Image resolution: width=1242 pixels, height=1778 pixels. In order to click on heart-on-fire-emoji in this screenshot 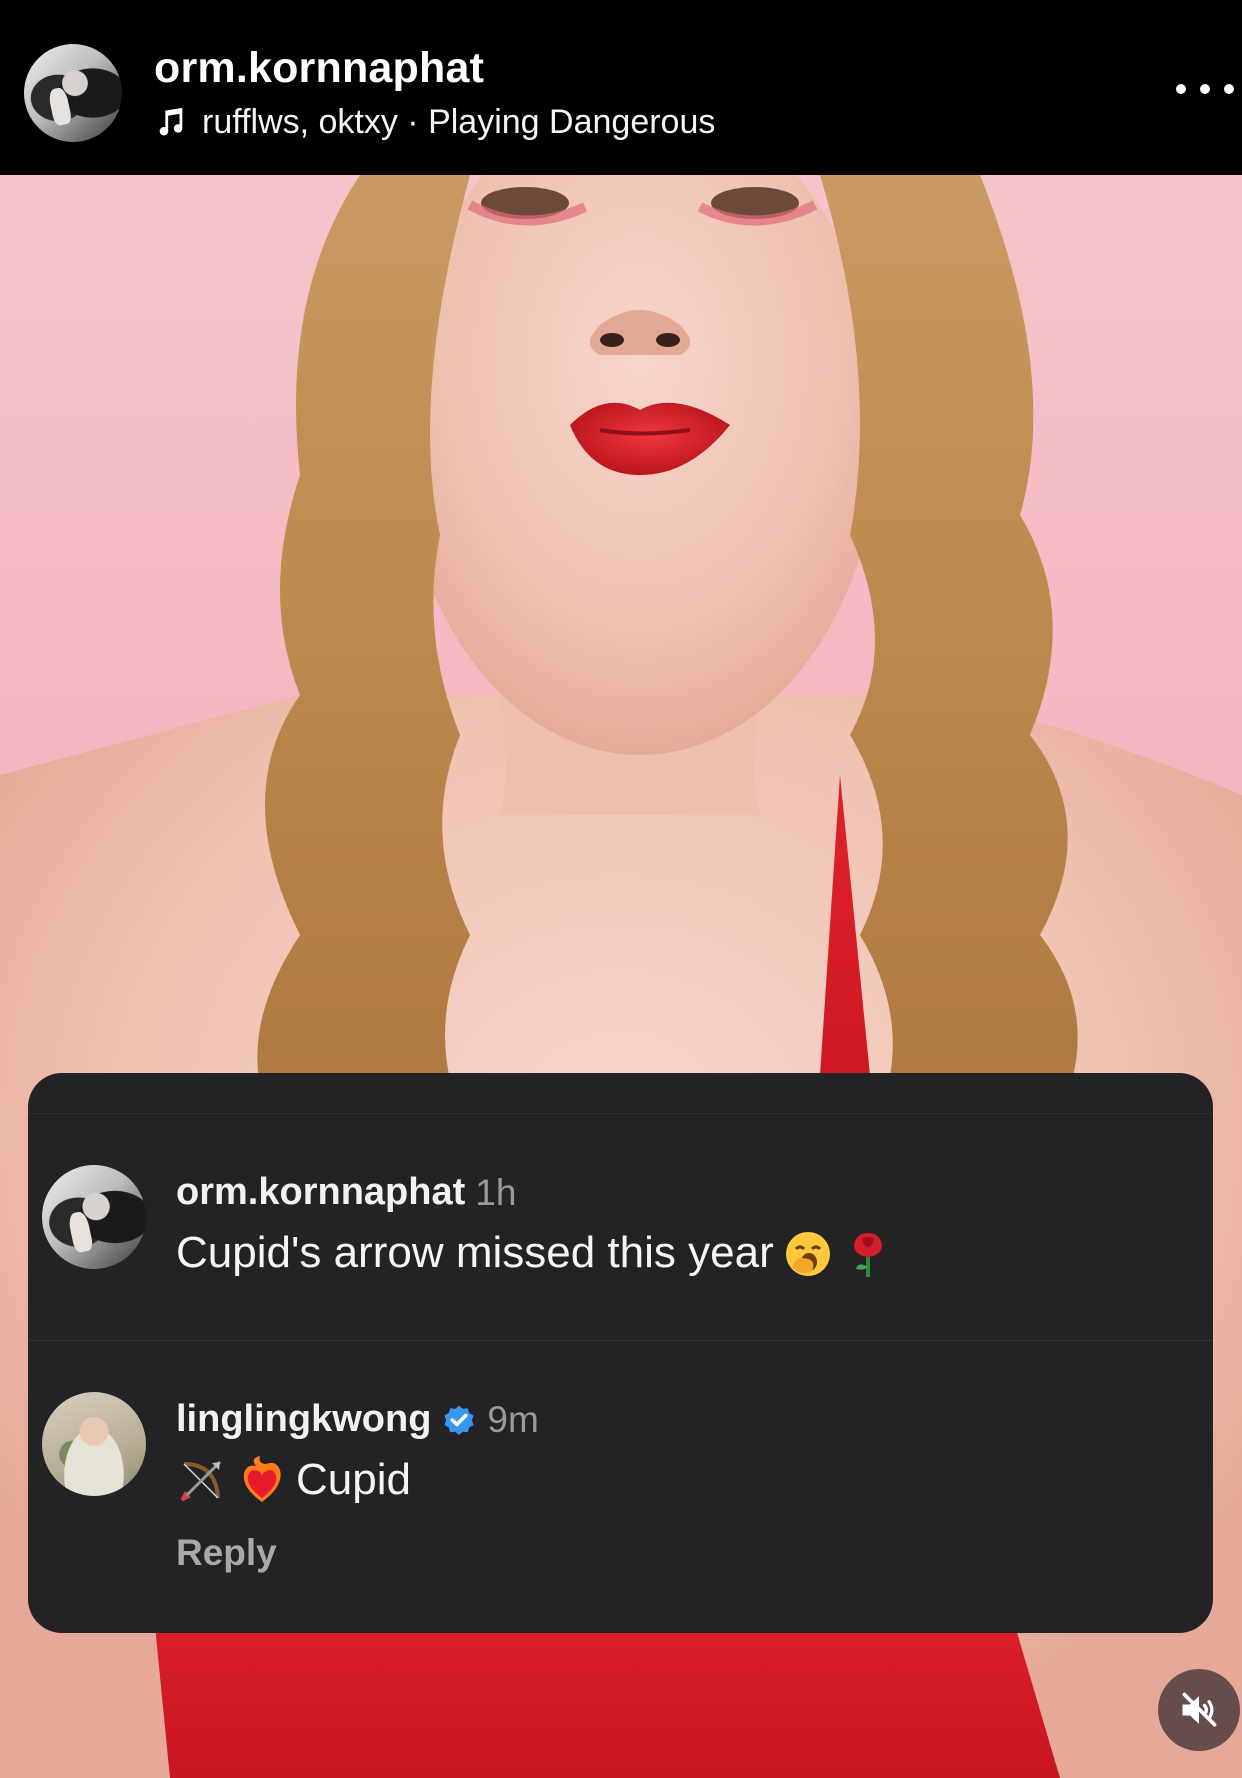, I will do `click(262, 1479)`.